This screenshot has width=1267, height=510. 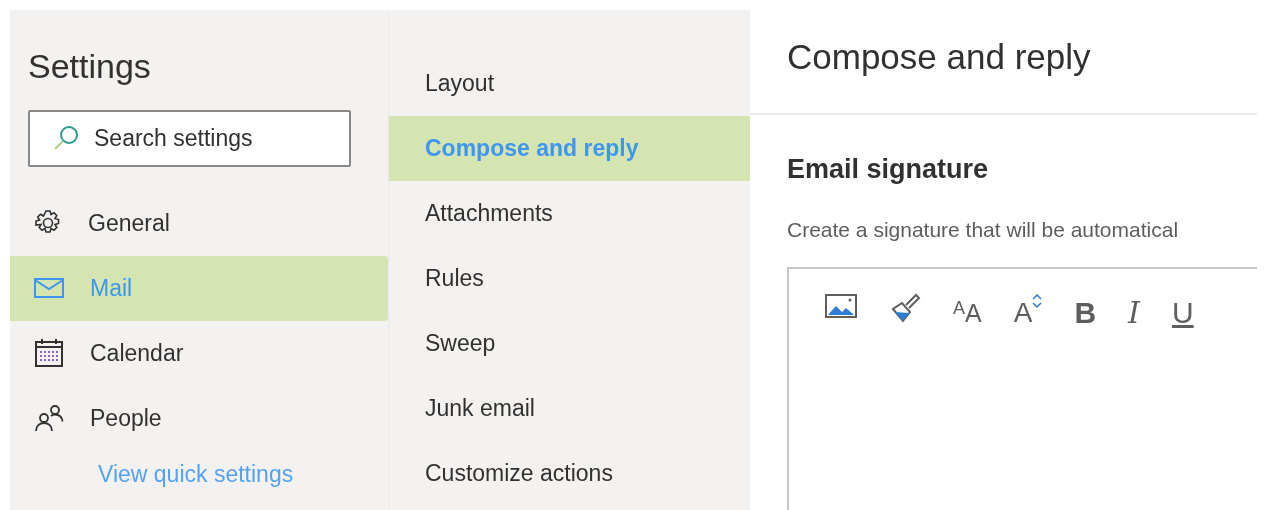 What do you see at coordinates (49, 418) in the screenshot?
I see `people-icon` at bounding box center [49, 418].